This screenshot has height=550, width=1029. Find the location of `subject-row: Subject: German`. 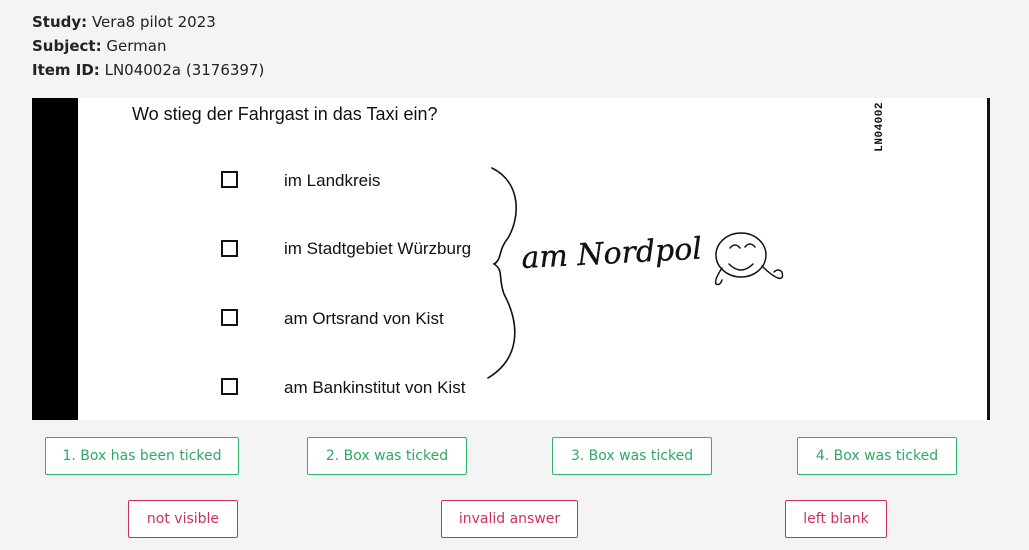

subject-row: Subject: German is located at coordinates (148, 46).